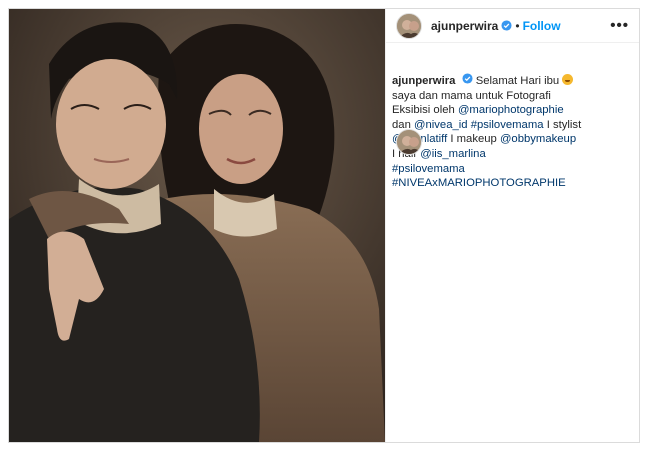 The width and height of the screenshot is (650, 451). Describe the element at coordinates (464, 26) in the screenshot. I see `username-link: ajunperwira` at that location.